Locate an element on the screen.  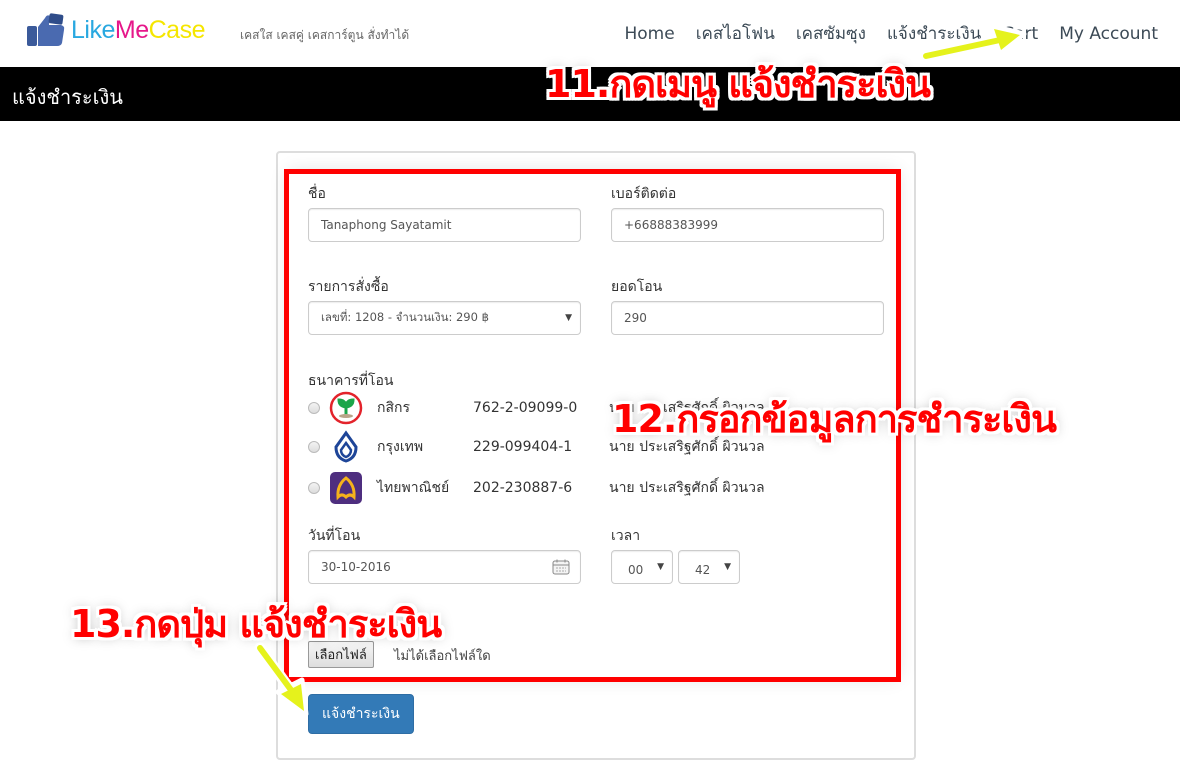
minute-select: 42 ▼ is located at coordinates (709, 567).